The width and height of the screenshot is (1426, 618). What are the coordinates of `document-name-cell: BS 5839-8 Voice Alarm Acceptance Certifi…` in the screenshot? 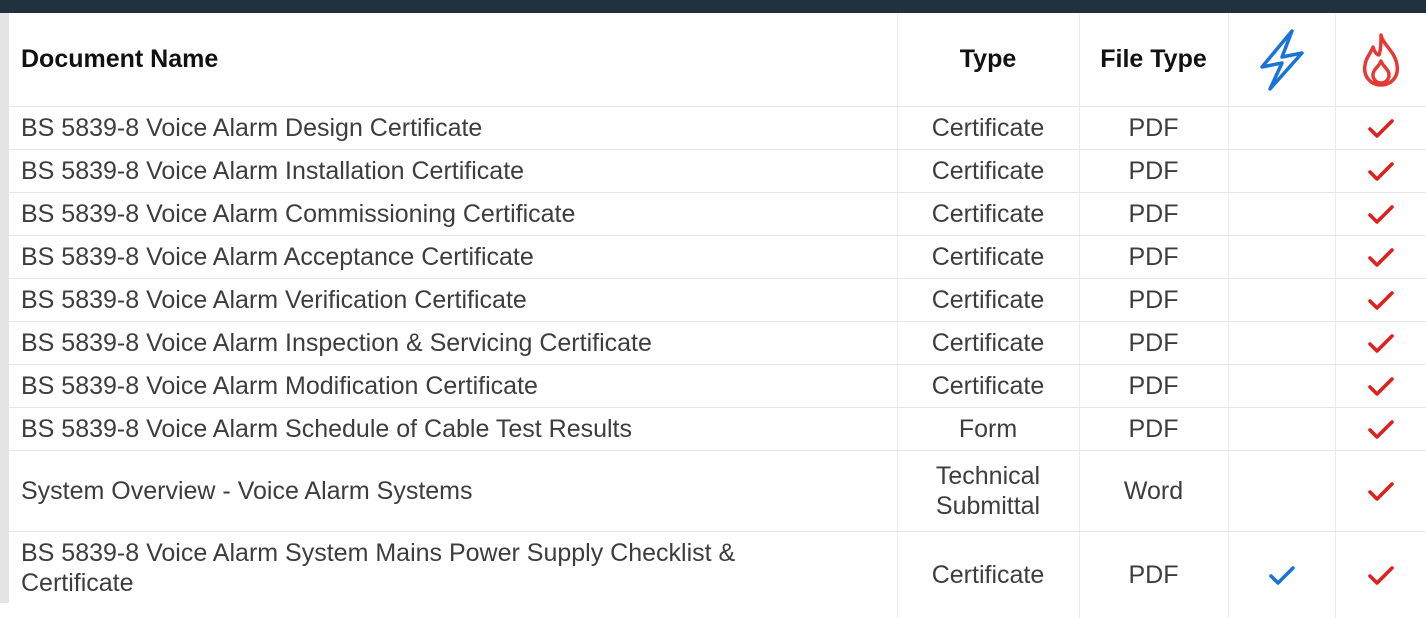 It's located at (453, 257).